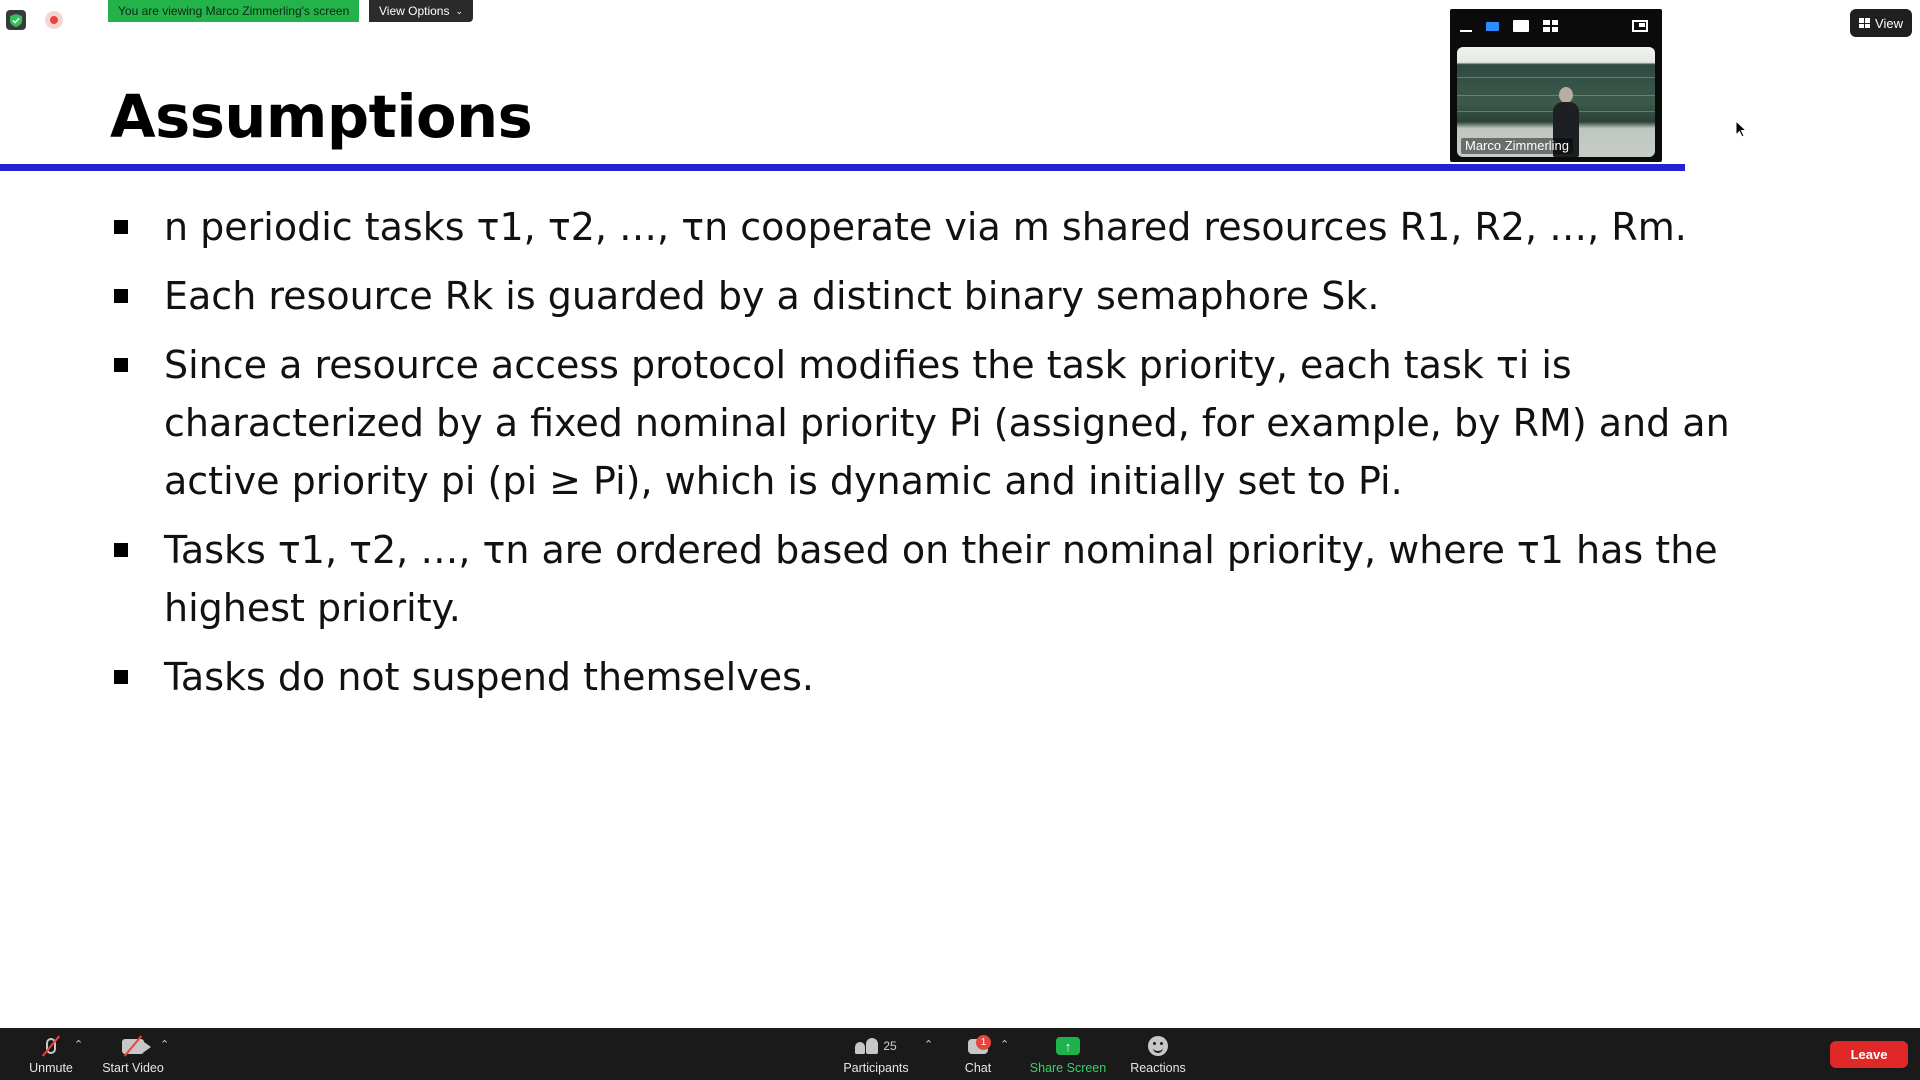  I want to click on chat-badge: 1, so click(983, 1042).